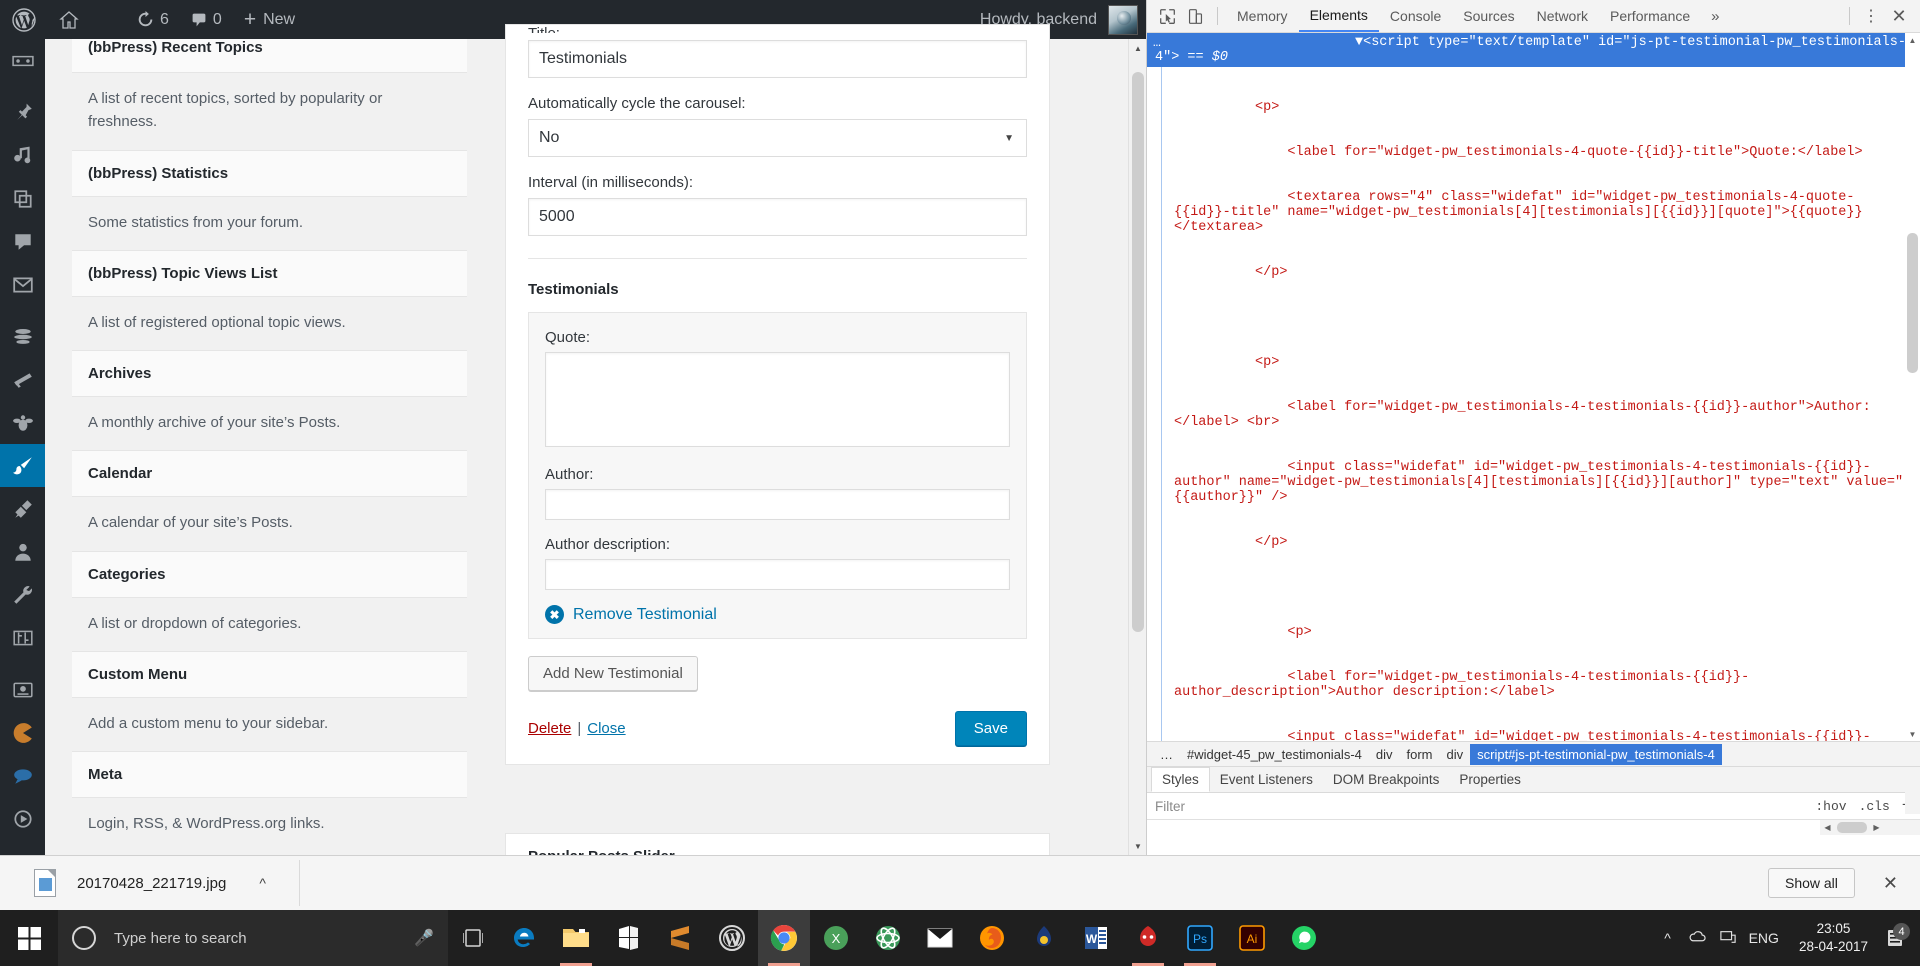 The width and height of the screenshot is (1920, 966). Describe the element at coordinates (1488, 16) in the screenshot. I see `tab-sources: Sources` at that location.